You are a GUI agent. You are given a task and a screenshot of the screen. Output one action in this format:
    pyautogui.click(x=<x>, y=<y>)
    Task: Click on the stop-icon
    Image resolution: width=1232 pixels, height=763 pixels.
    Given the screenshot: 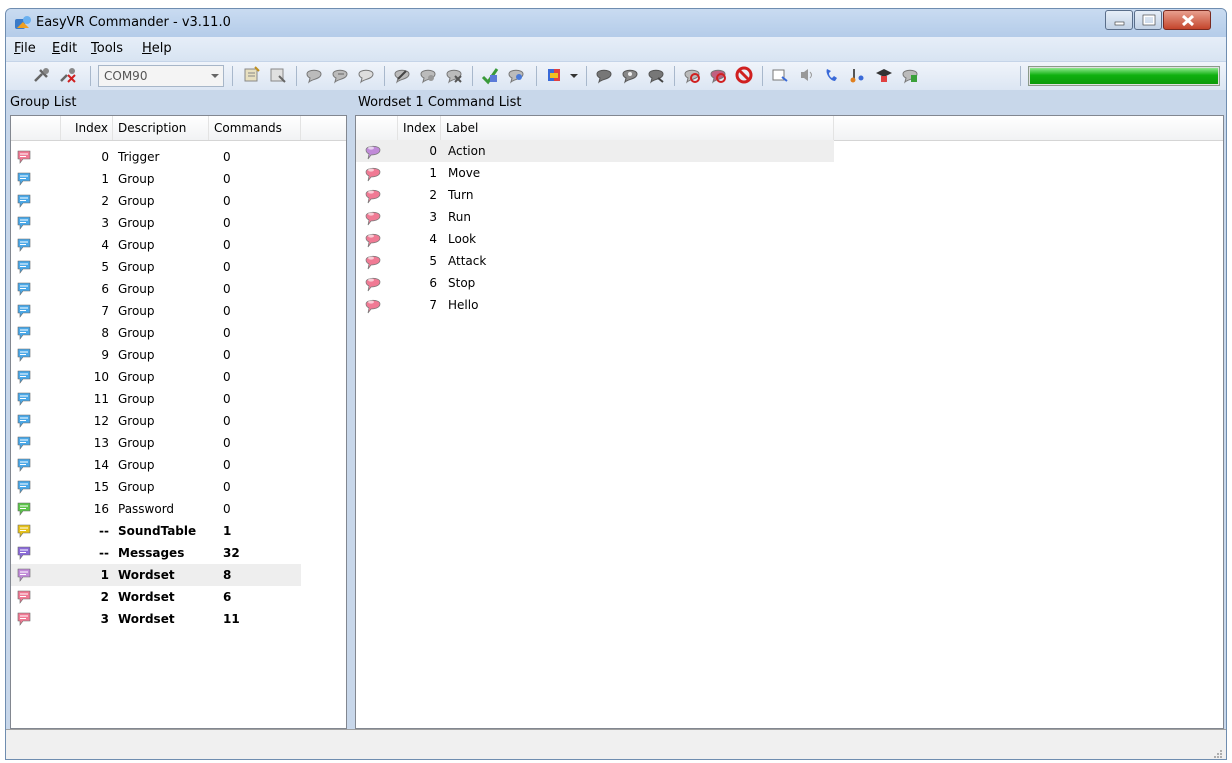 What is the action you would take?
    pyautogui.click(x=692, y=75)
    